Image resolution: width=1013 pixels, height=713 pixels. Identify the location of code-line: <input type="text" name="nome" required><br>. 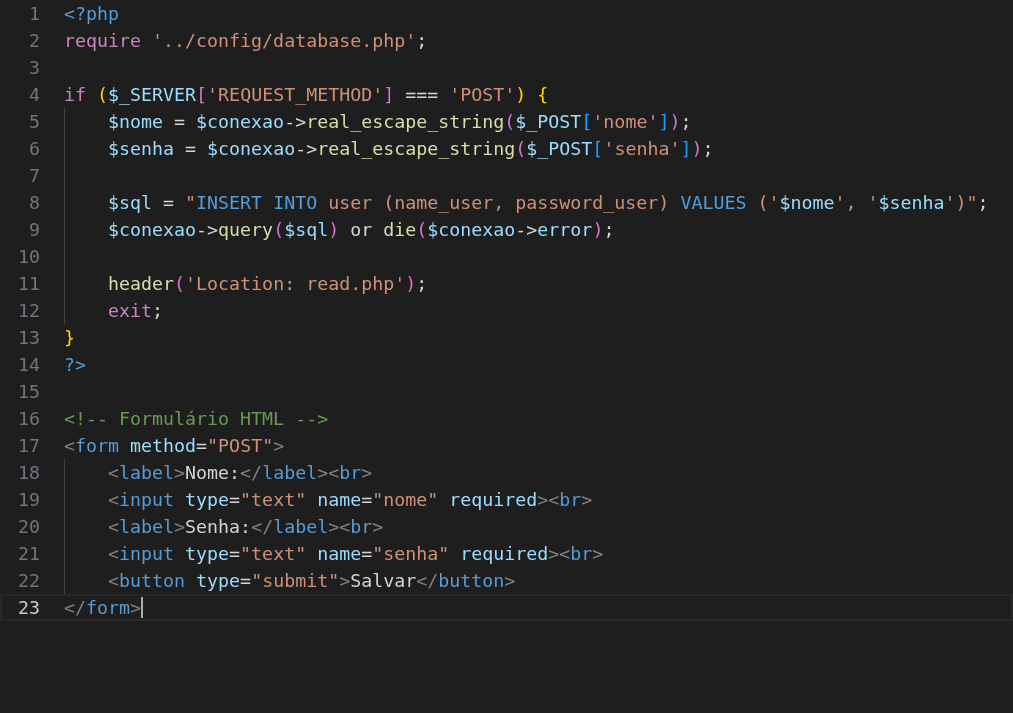
(350, 499).